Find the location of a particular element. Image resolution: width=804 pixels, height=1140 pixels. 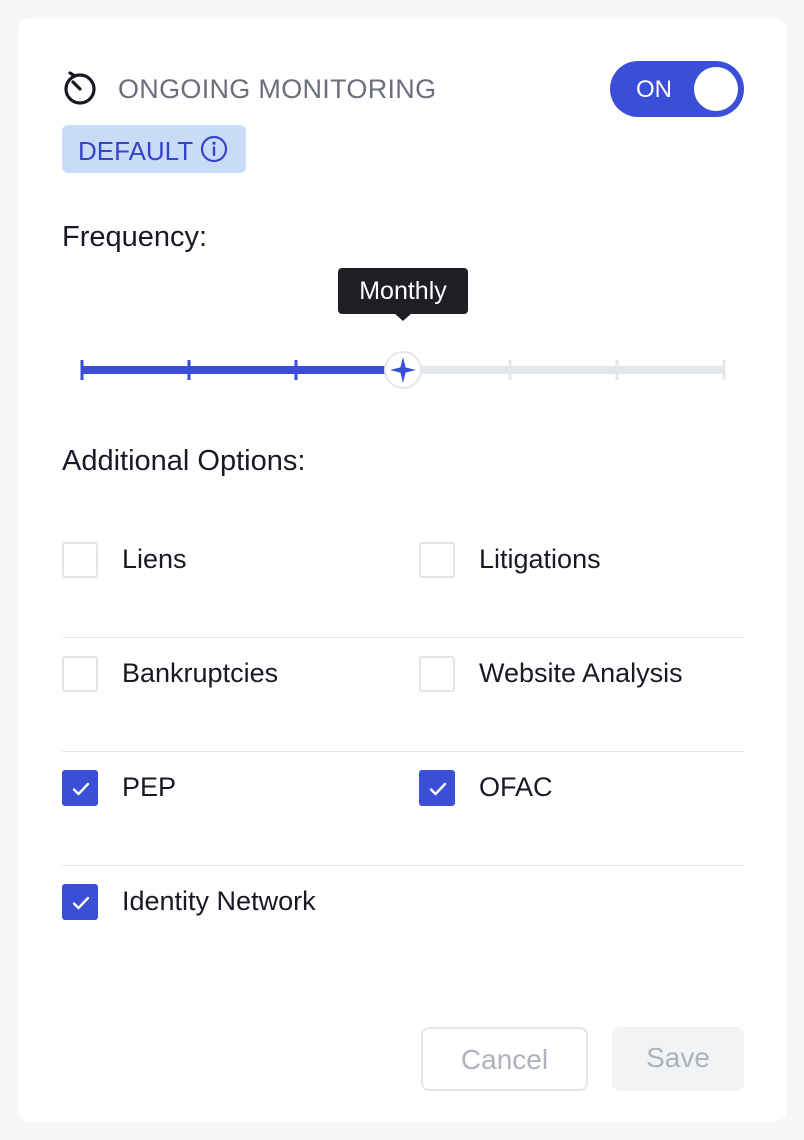

option-label: OFAC is located at coordinates (516, 787).